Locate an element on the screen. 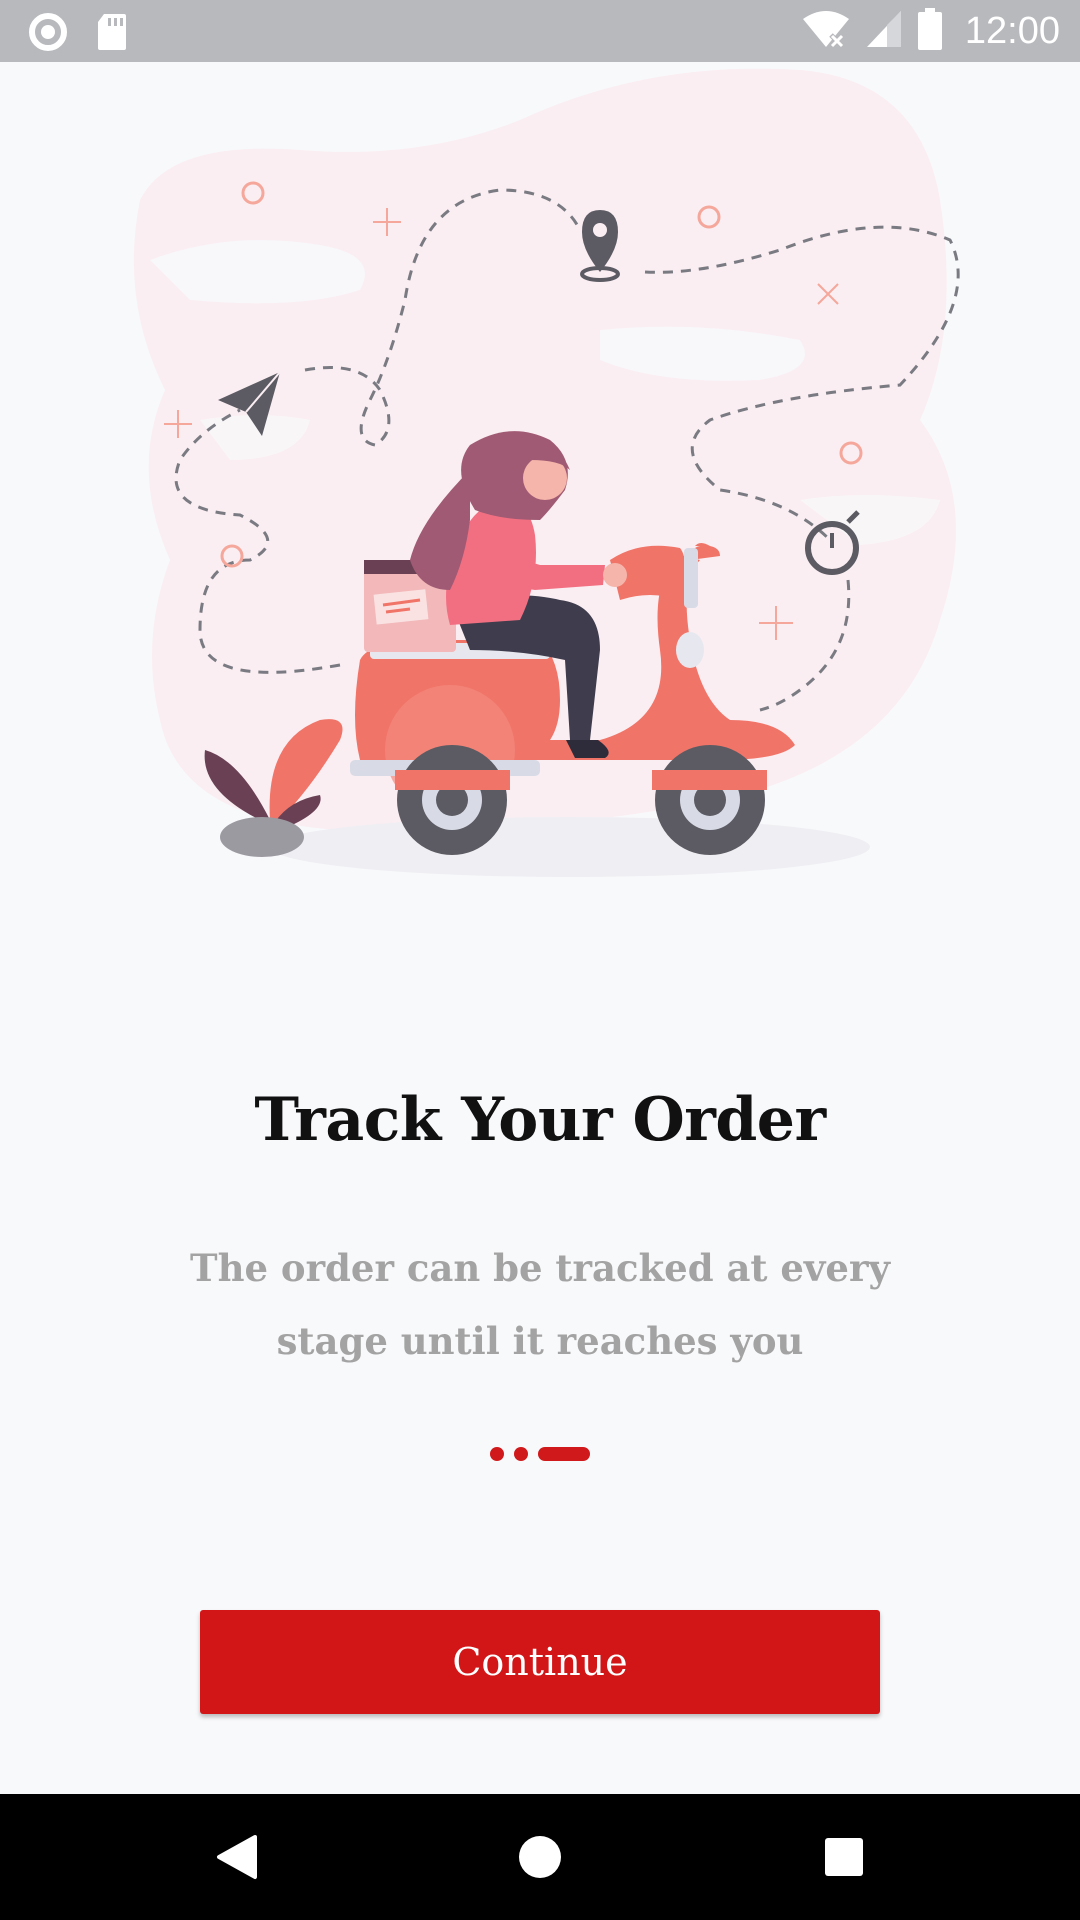  home-icon is located at coordinates (540, 1857).